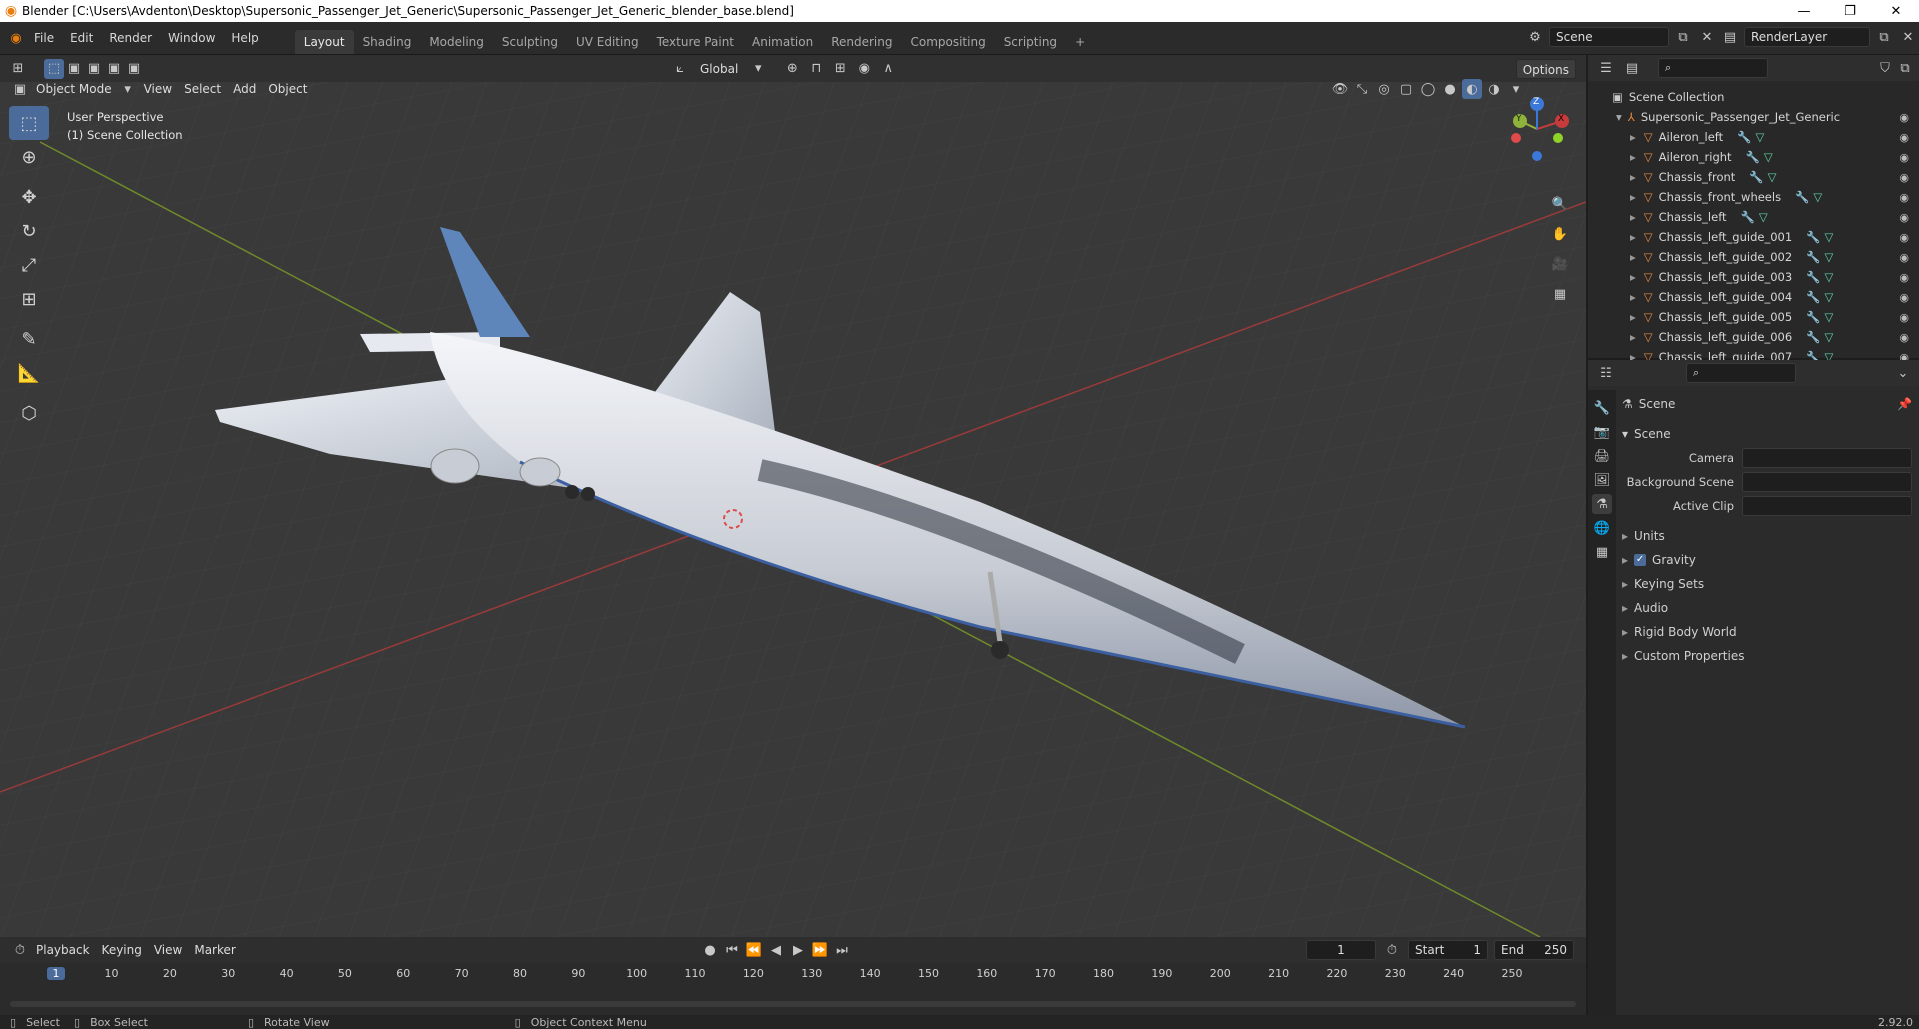 Image resolution: width=1919 pixels, height=1029 pixels. I want to click on gravity-checkbox: ✓, so click(1640, 560).